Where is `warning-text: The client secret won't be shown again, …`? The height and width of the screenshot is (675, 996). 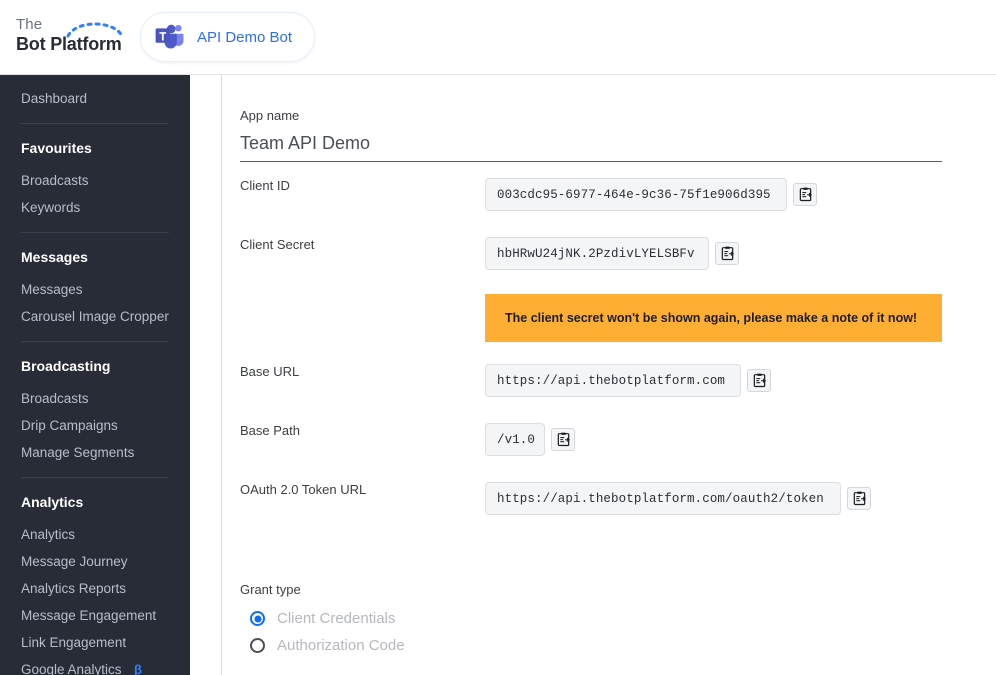 warning-text: The client secret won't be shown again, … is located at coordinates (711, 318).